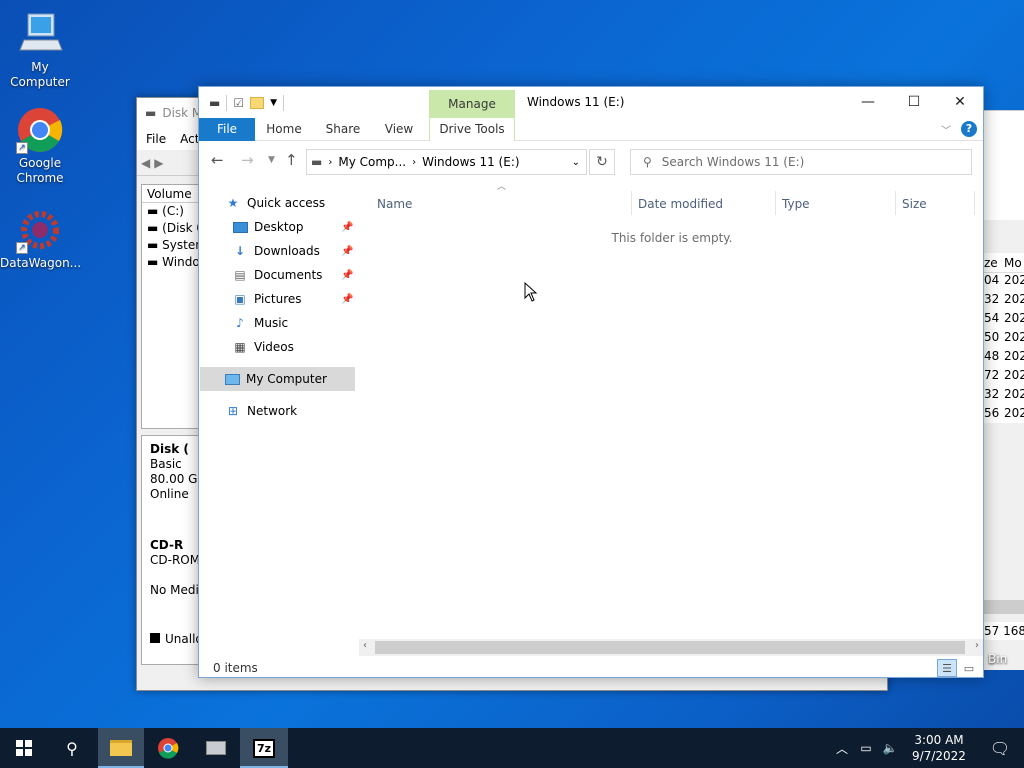  I want to click on nav-music: ♪ Music, so click(279, 323).